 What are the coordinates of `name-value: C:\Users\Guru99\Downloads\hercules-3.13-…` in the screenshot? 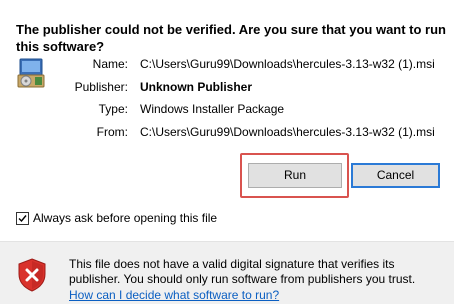 It's located at (287, 64).